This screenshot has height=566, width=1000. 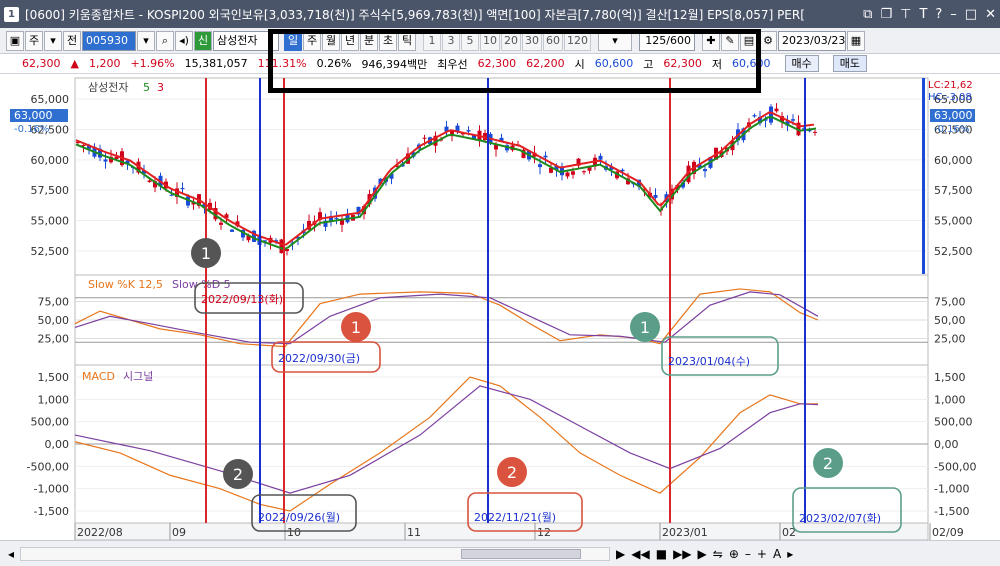 I want to click on price-tick-left: 55,000, so click(x=50, y=221).